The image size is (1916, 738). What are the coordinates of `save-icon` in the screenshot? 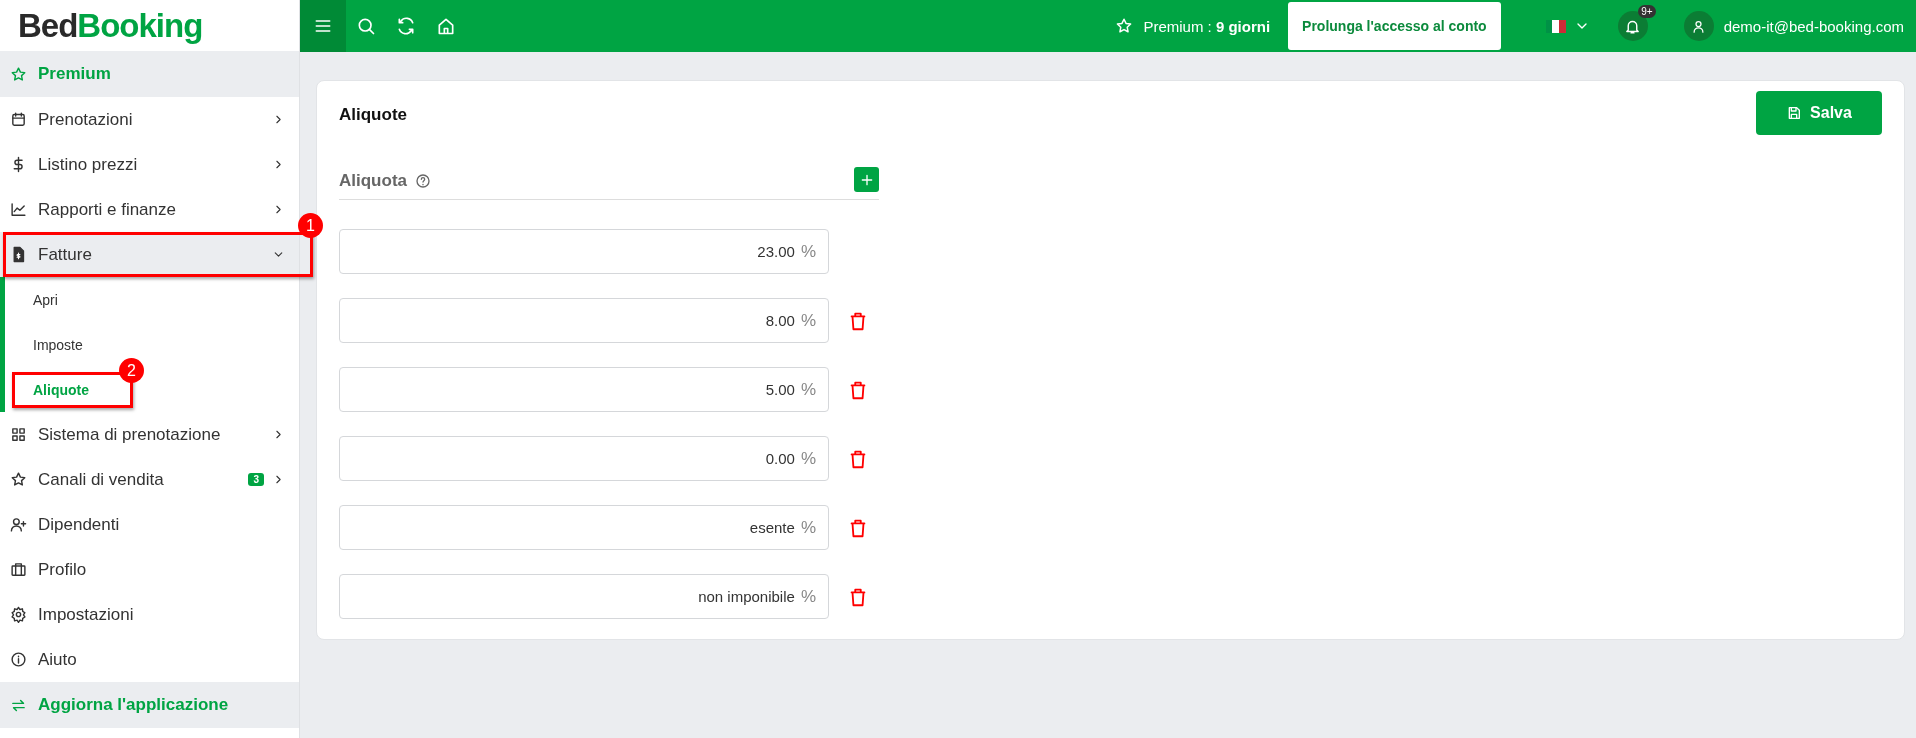 It's located at (1794, 113).